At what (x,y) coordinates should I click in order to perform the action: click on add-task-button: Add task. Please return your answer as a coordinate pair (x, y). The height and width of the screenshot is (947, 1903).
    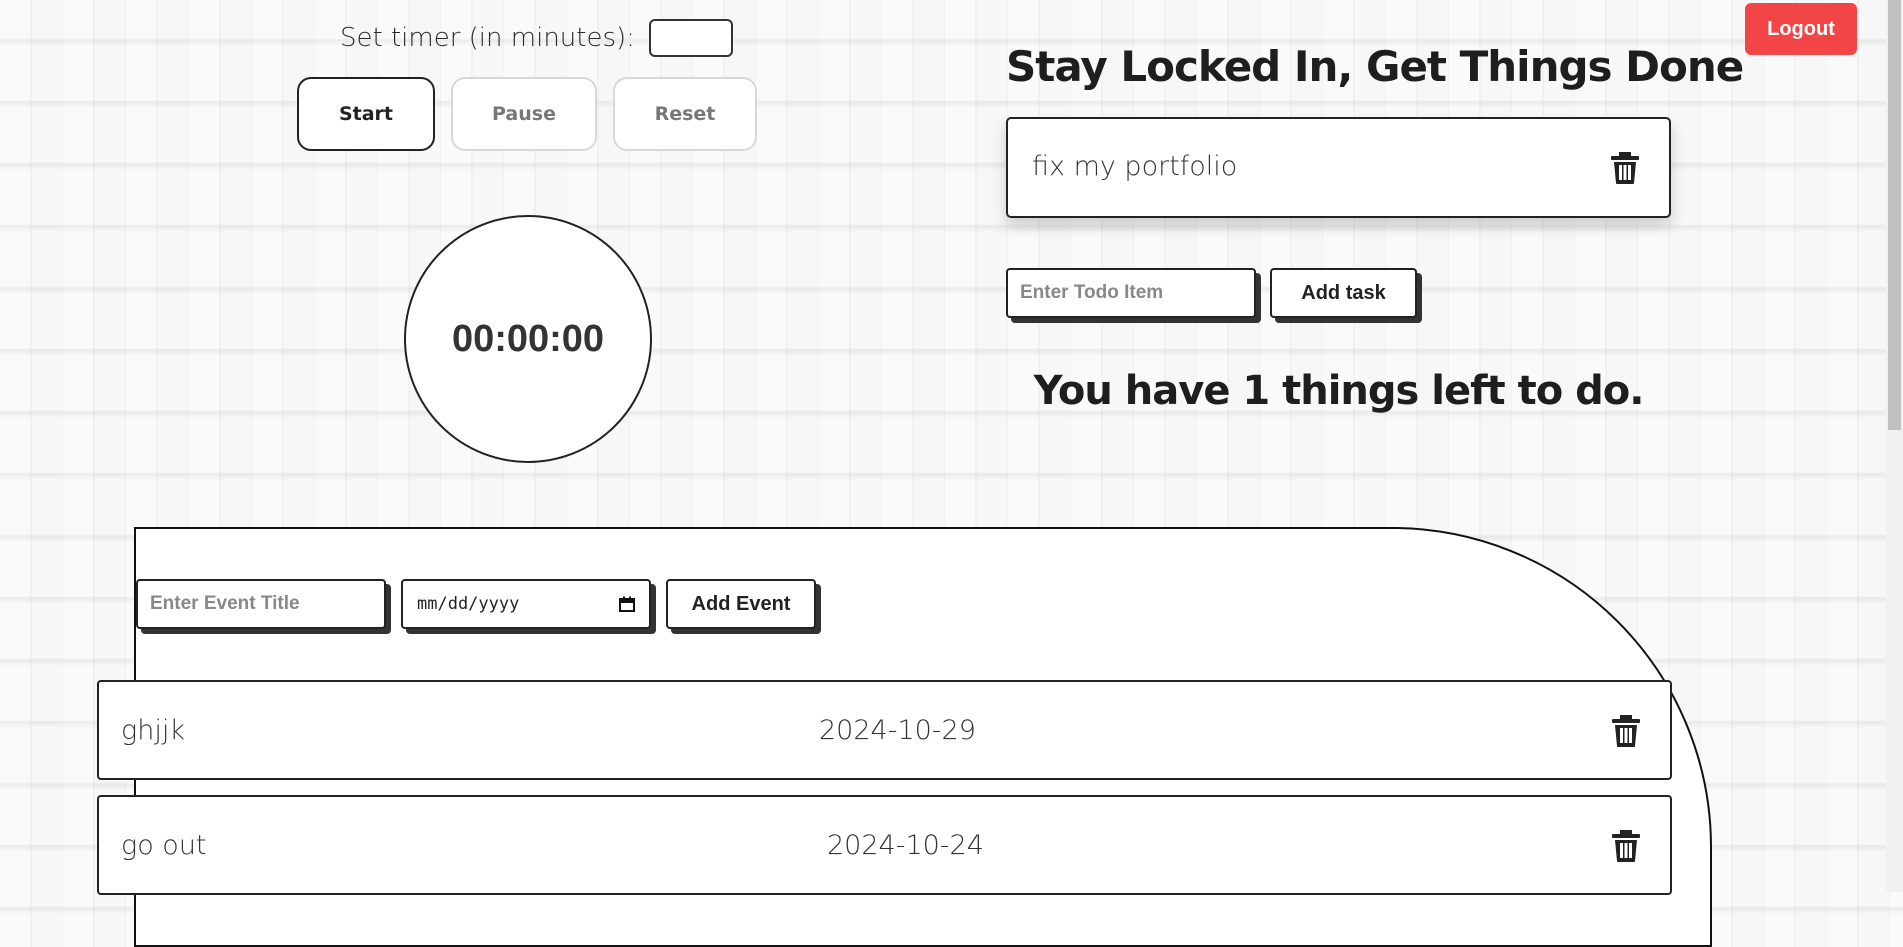
    Looking at the image, I should click on (1343, 293).